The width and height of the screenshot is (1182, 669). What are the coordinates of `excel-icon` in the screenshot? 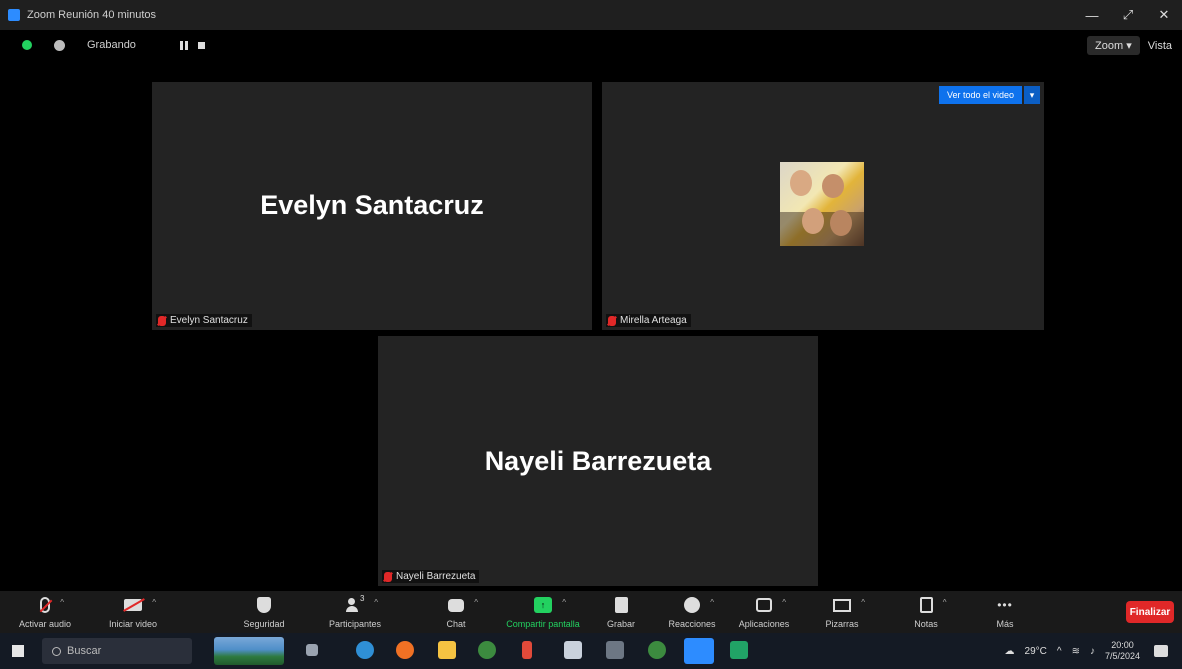 It's located at (739, 650).